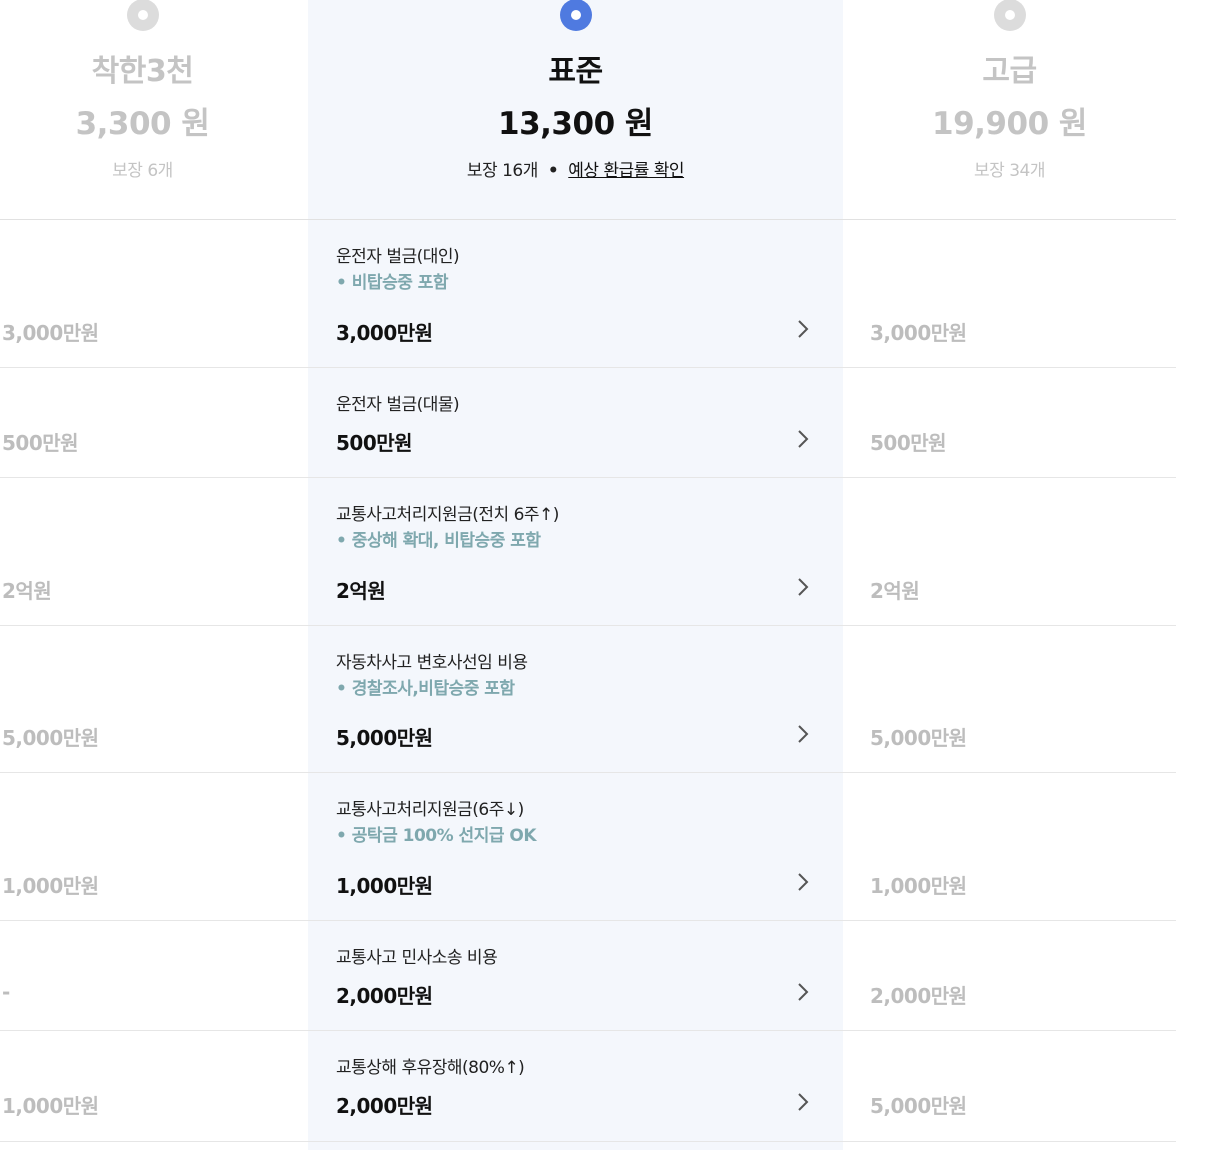 Image resolution: width=1218 pixels, height=1150 pixels. I want to click on coverage-note: • 중상해 확대, 비탑승중 포함, so click(438, 541).